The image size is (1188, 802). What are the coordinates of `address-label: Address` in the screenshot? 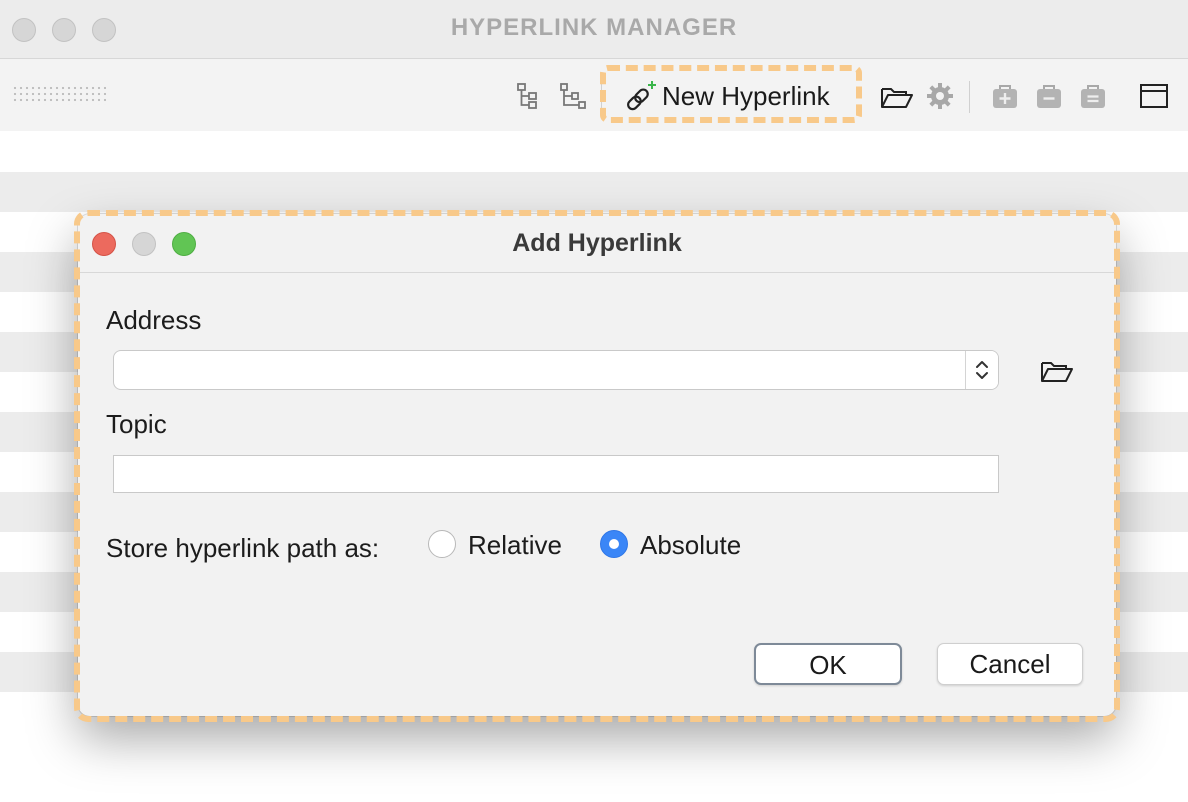 It's located at (154, 320).